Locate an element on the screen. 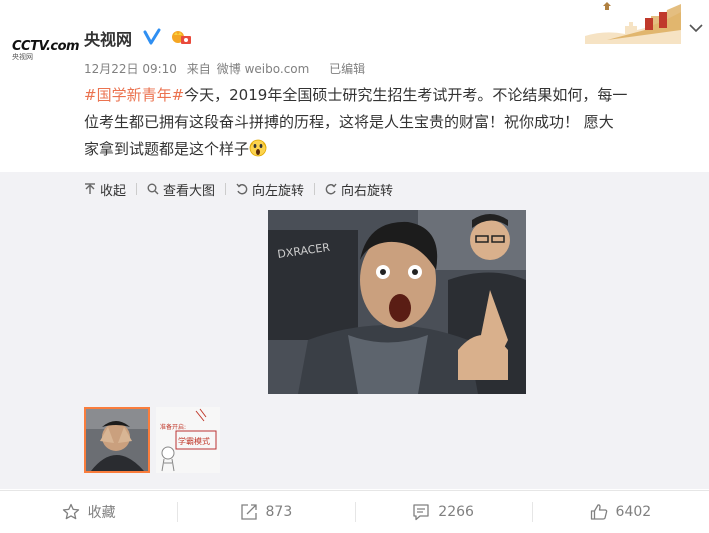 The image size is (709, 533). author-name: 央视网 is located at coordinates (108, 38).